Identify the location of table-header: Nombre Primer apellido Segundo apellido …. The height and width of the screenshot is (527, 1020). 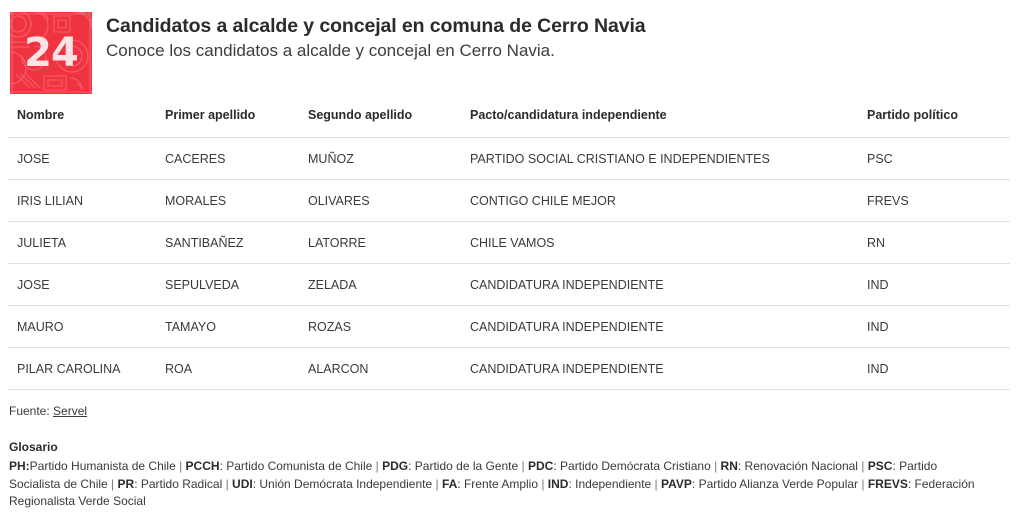
(509, 115).